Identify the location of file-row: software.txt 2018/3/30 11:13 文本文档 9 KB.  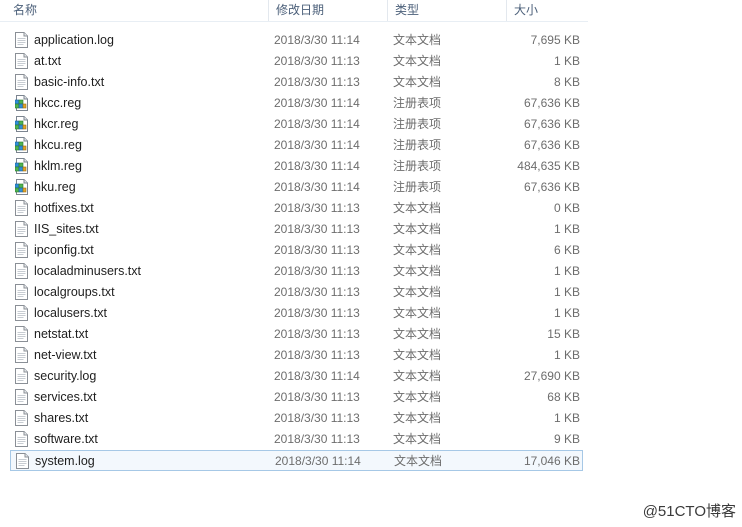
(296, 439).